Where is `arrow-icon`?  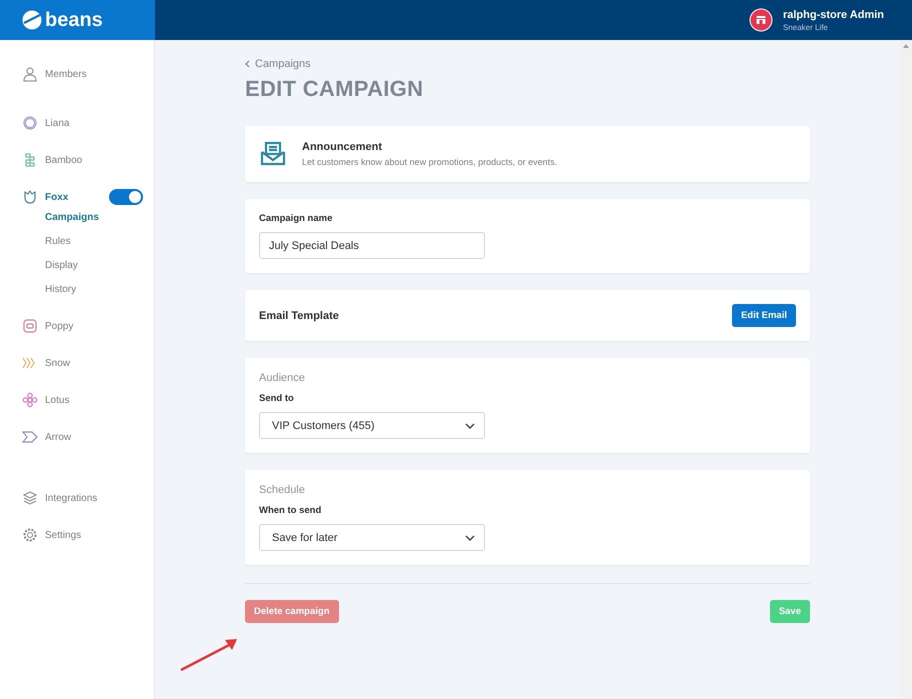
arrow-icon is located at coordinates (30, 437).